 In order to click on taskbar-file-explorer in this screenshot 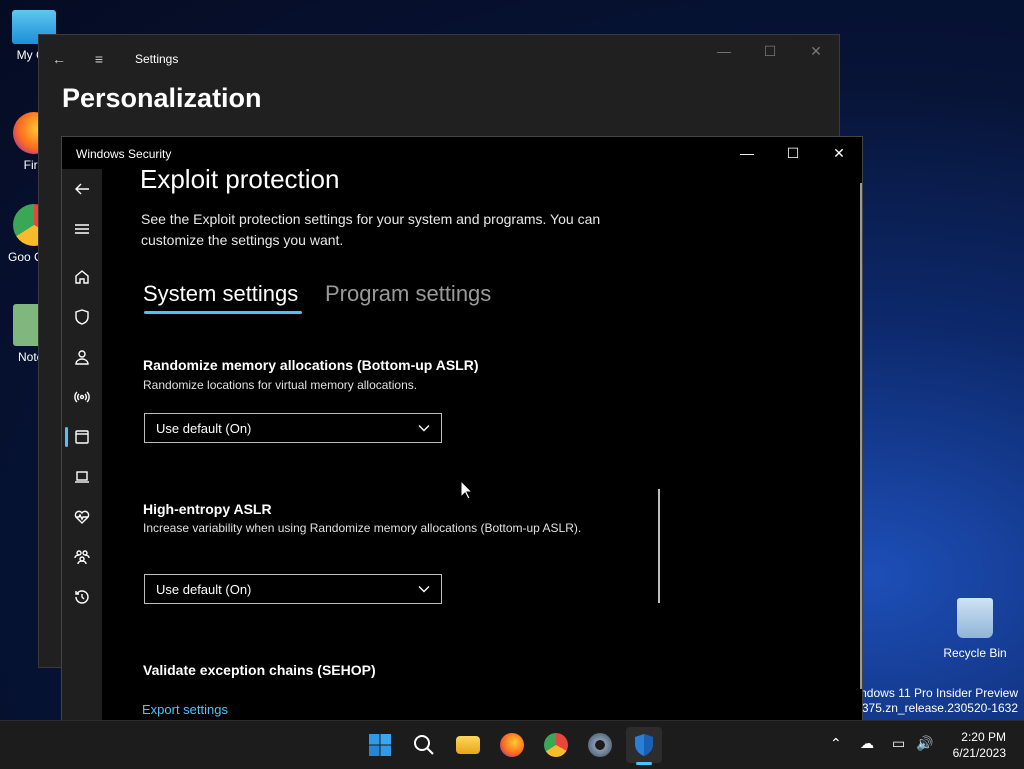, I will do `click(468, 745)`.